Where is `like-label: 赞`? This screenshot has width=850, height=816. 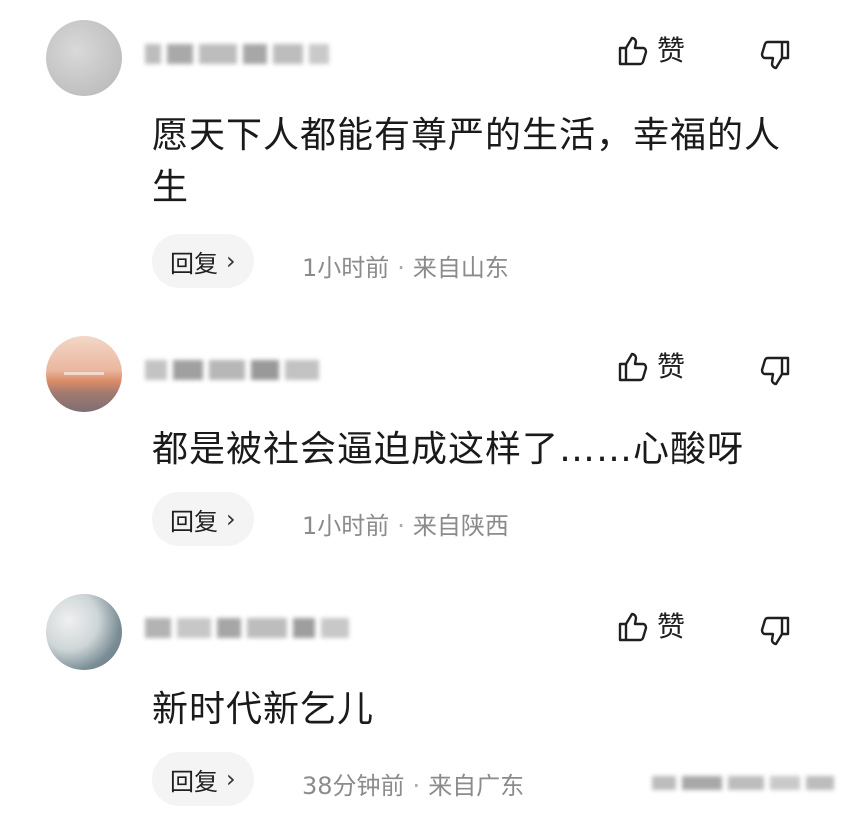 like-label: 赞 is located at coordinates (671, 626).